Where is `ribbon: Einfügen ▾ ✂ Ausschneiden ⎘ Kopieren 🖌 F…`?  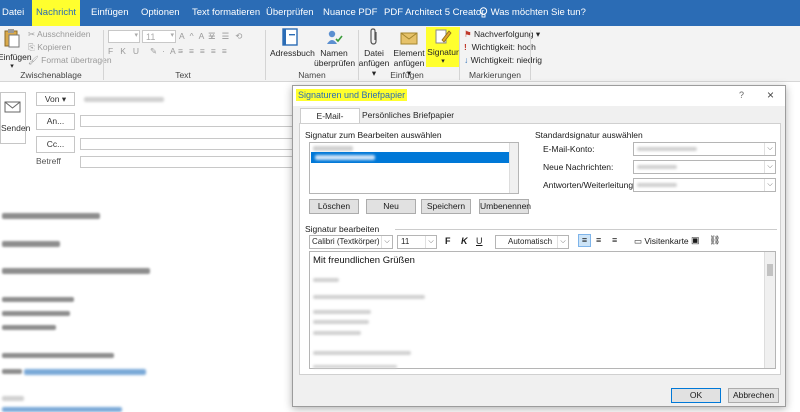 ribbon: Einfügen ▾ ✂ Ausschneiden ⎘ Kopieren 🖌 F… is located at coordinates (400, 54).